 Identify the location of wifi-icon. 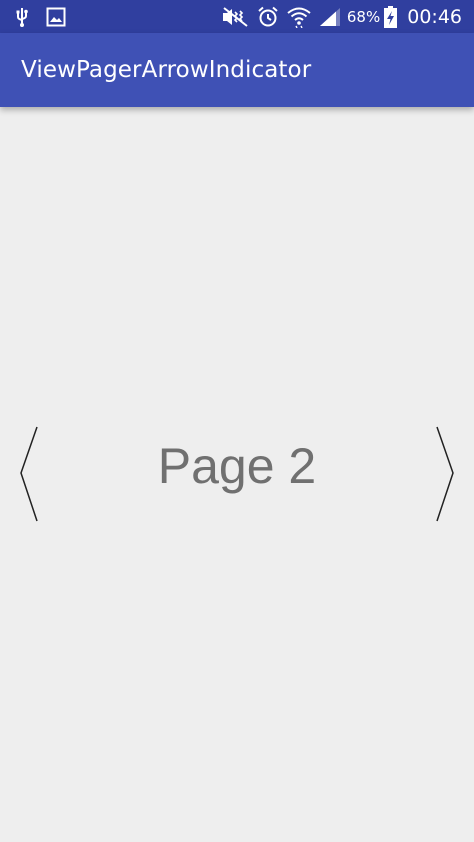
(299, 17).